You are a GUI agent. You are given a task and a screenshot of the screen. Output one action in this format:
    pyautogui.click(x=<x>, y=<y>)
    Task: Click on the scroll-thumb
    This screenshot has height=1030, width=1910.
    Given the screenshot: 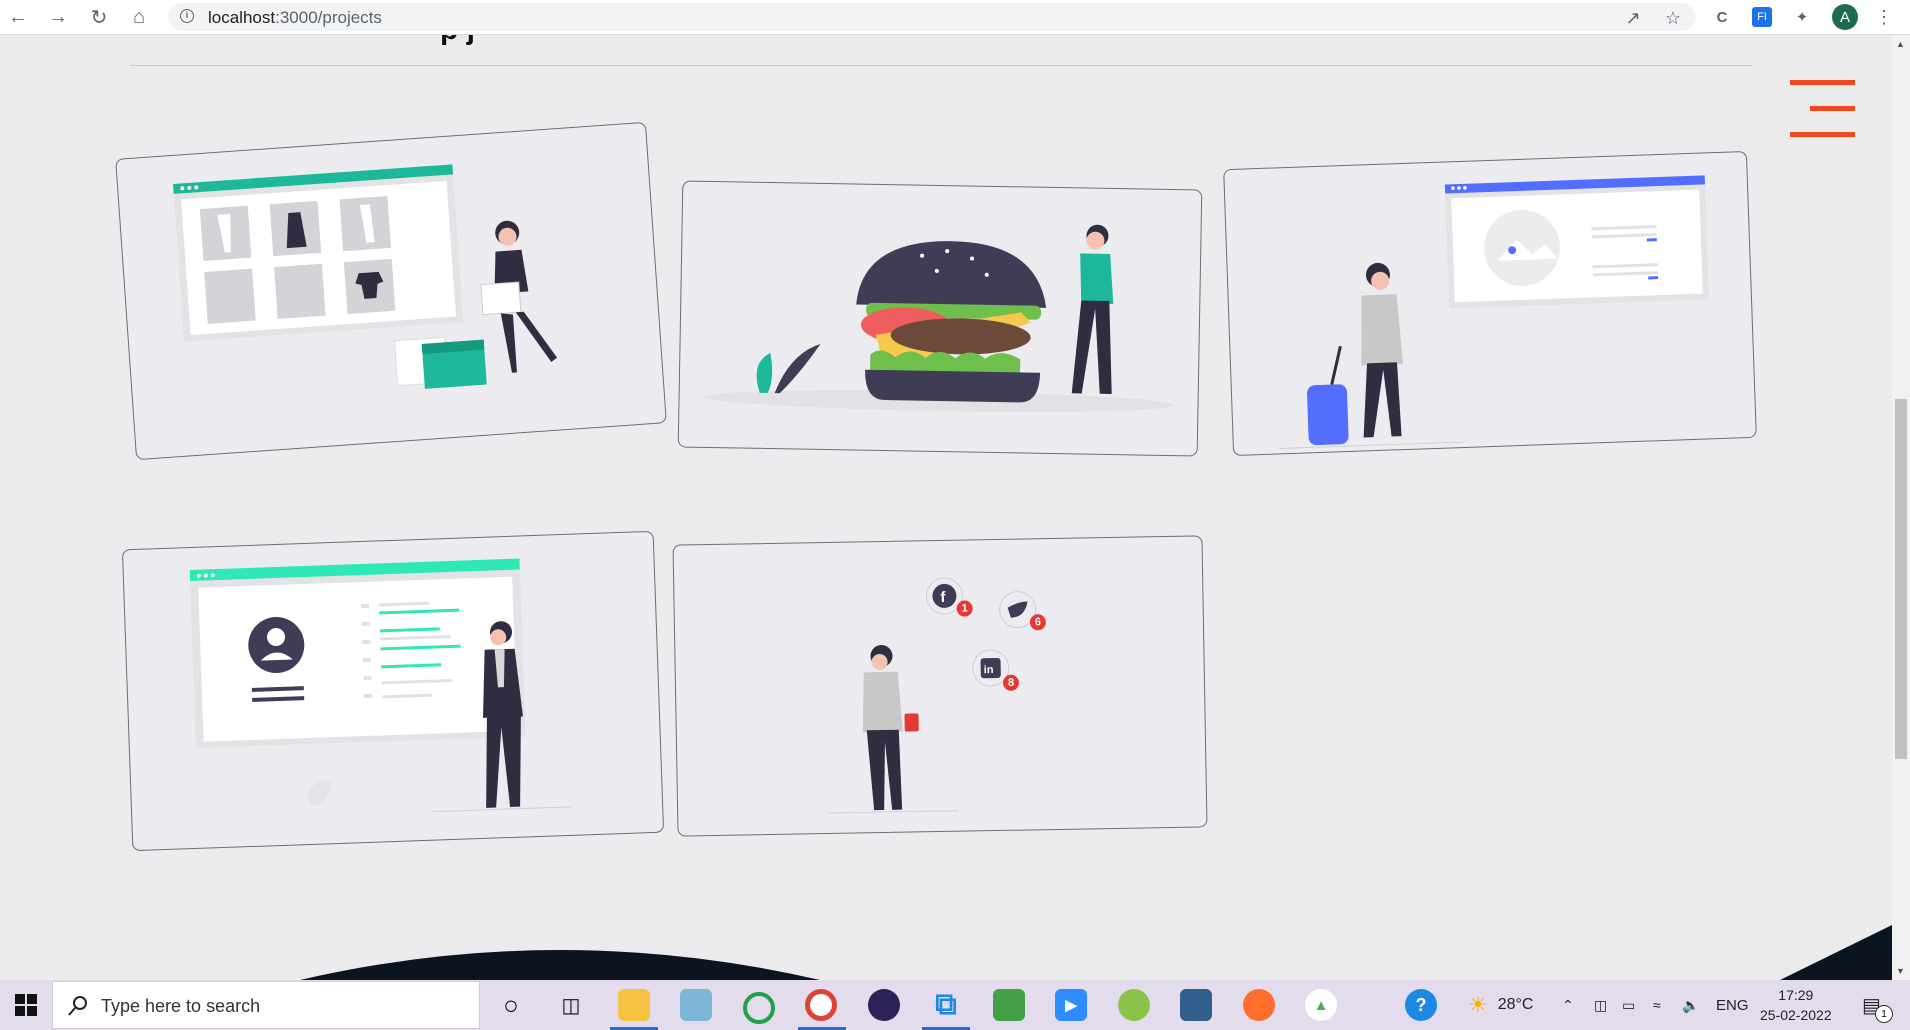 What is the action you would take?
    pyautogui.click(x=1901, y=579)
    